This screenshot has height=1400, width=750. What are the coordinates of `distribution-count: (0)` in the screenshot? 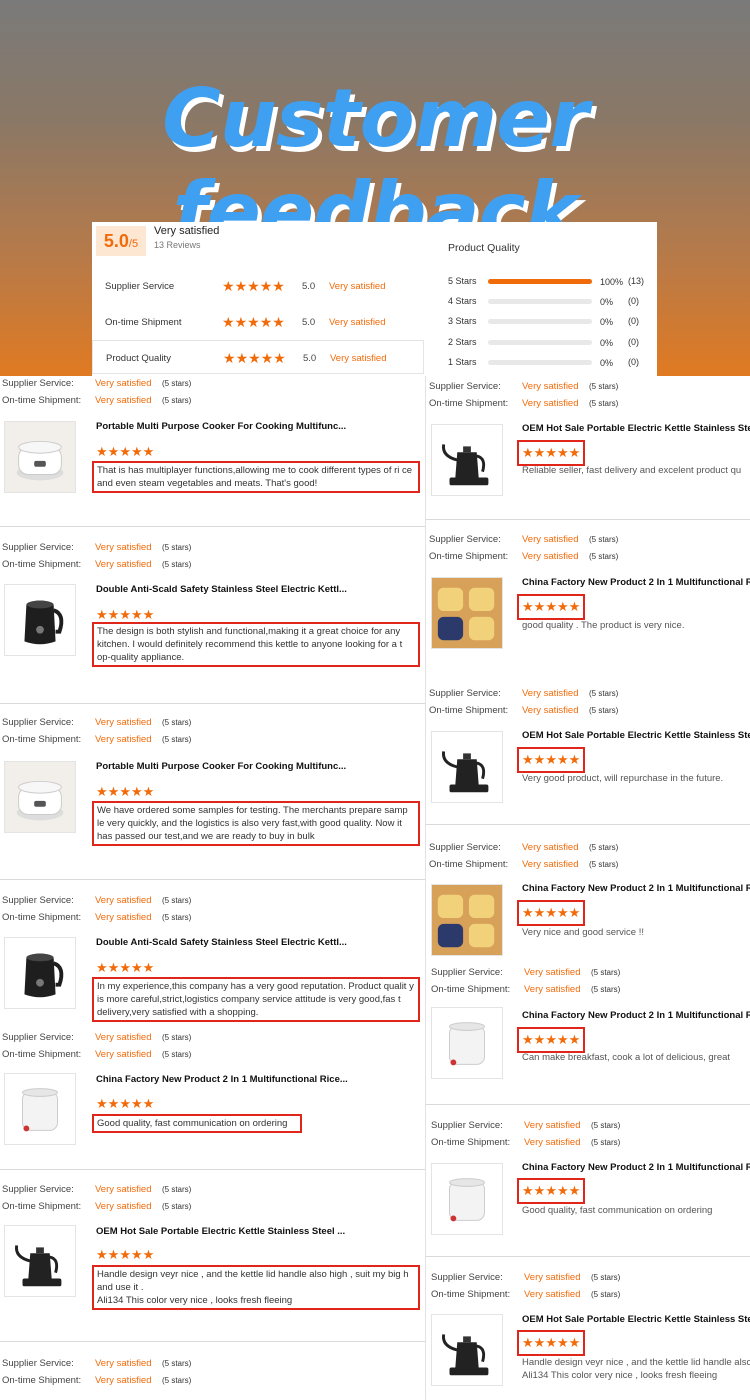 It's located at (633, 362).